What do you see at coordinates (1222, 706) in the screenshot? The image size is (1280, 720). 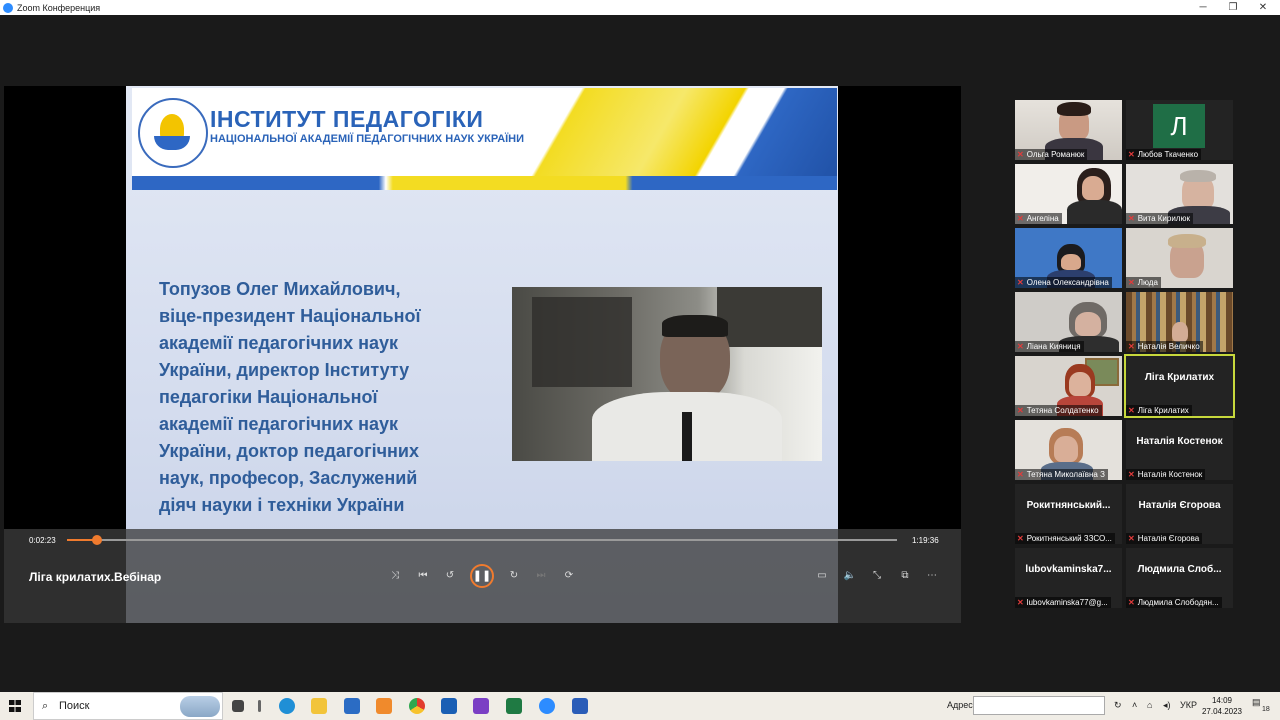 I see `taskbar-clock: 14:09 27.04.2023` at bounding box center [1222, 706].